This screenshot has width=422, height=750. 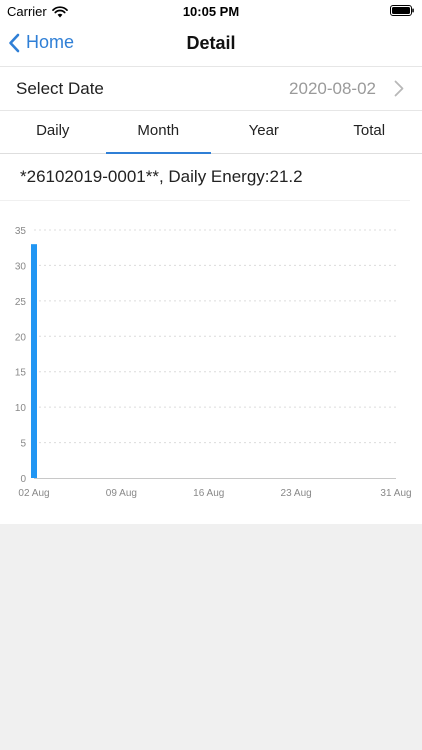 What do you see at coordinates (296, 493) in the screenshot?
I see `x-tick-label: 23 Aug` at bounding box center [296, 493].